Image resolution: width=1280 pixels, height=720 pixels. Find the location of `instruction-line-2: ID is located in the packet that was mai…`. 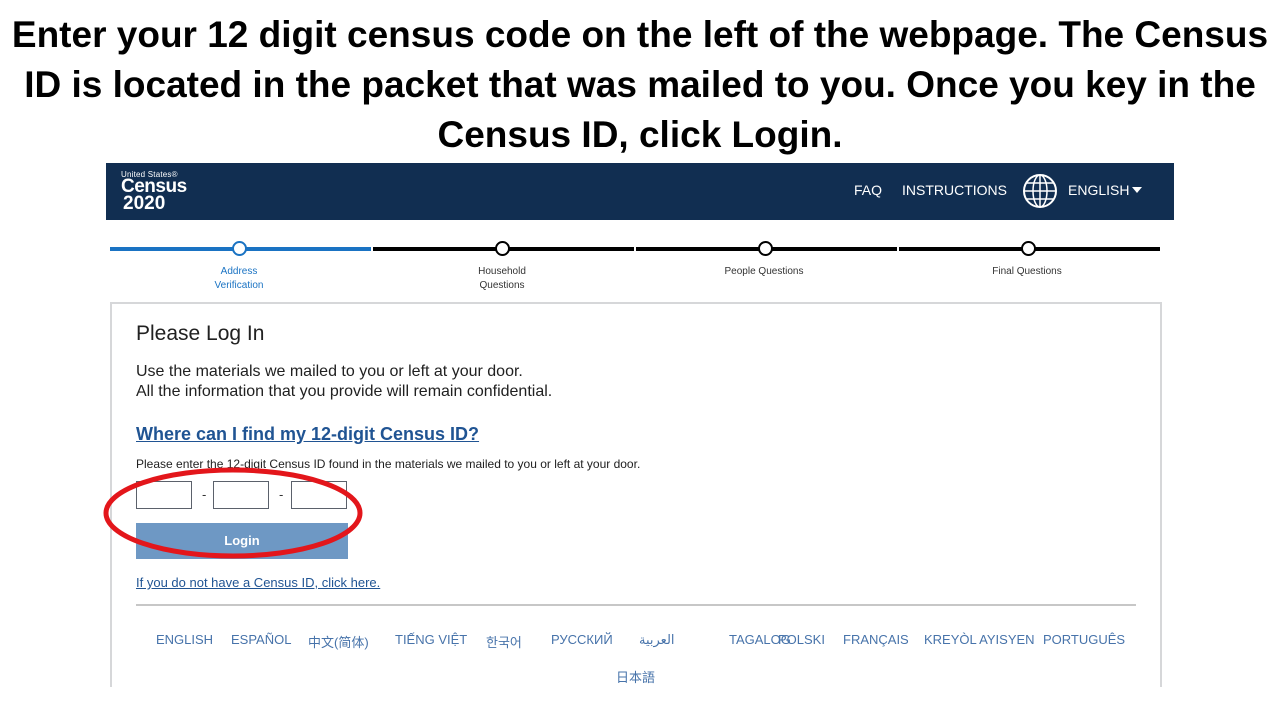

instruction-line-2: ID is located in the packet that was mai… is located at coordinates (640, 84).